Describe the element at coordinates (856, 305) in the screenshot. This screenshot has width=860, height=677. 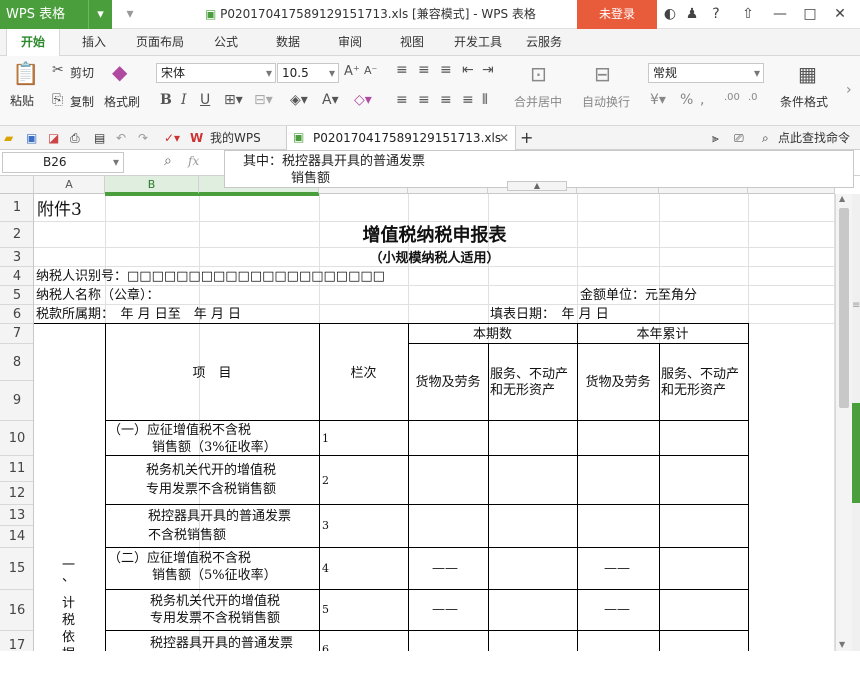
I see `split-handle-icon: ≡` at that location.